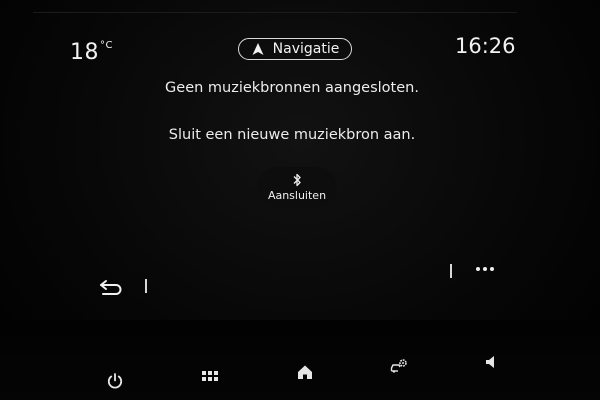 The height and width of the screenshot is (400, 600). What do you see at coordinates (106, 45) in the screenshot?
I see `temperature-unit: °C` at bounding box center [106, 45].